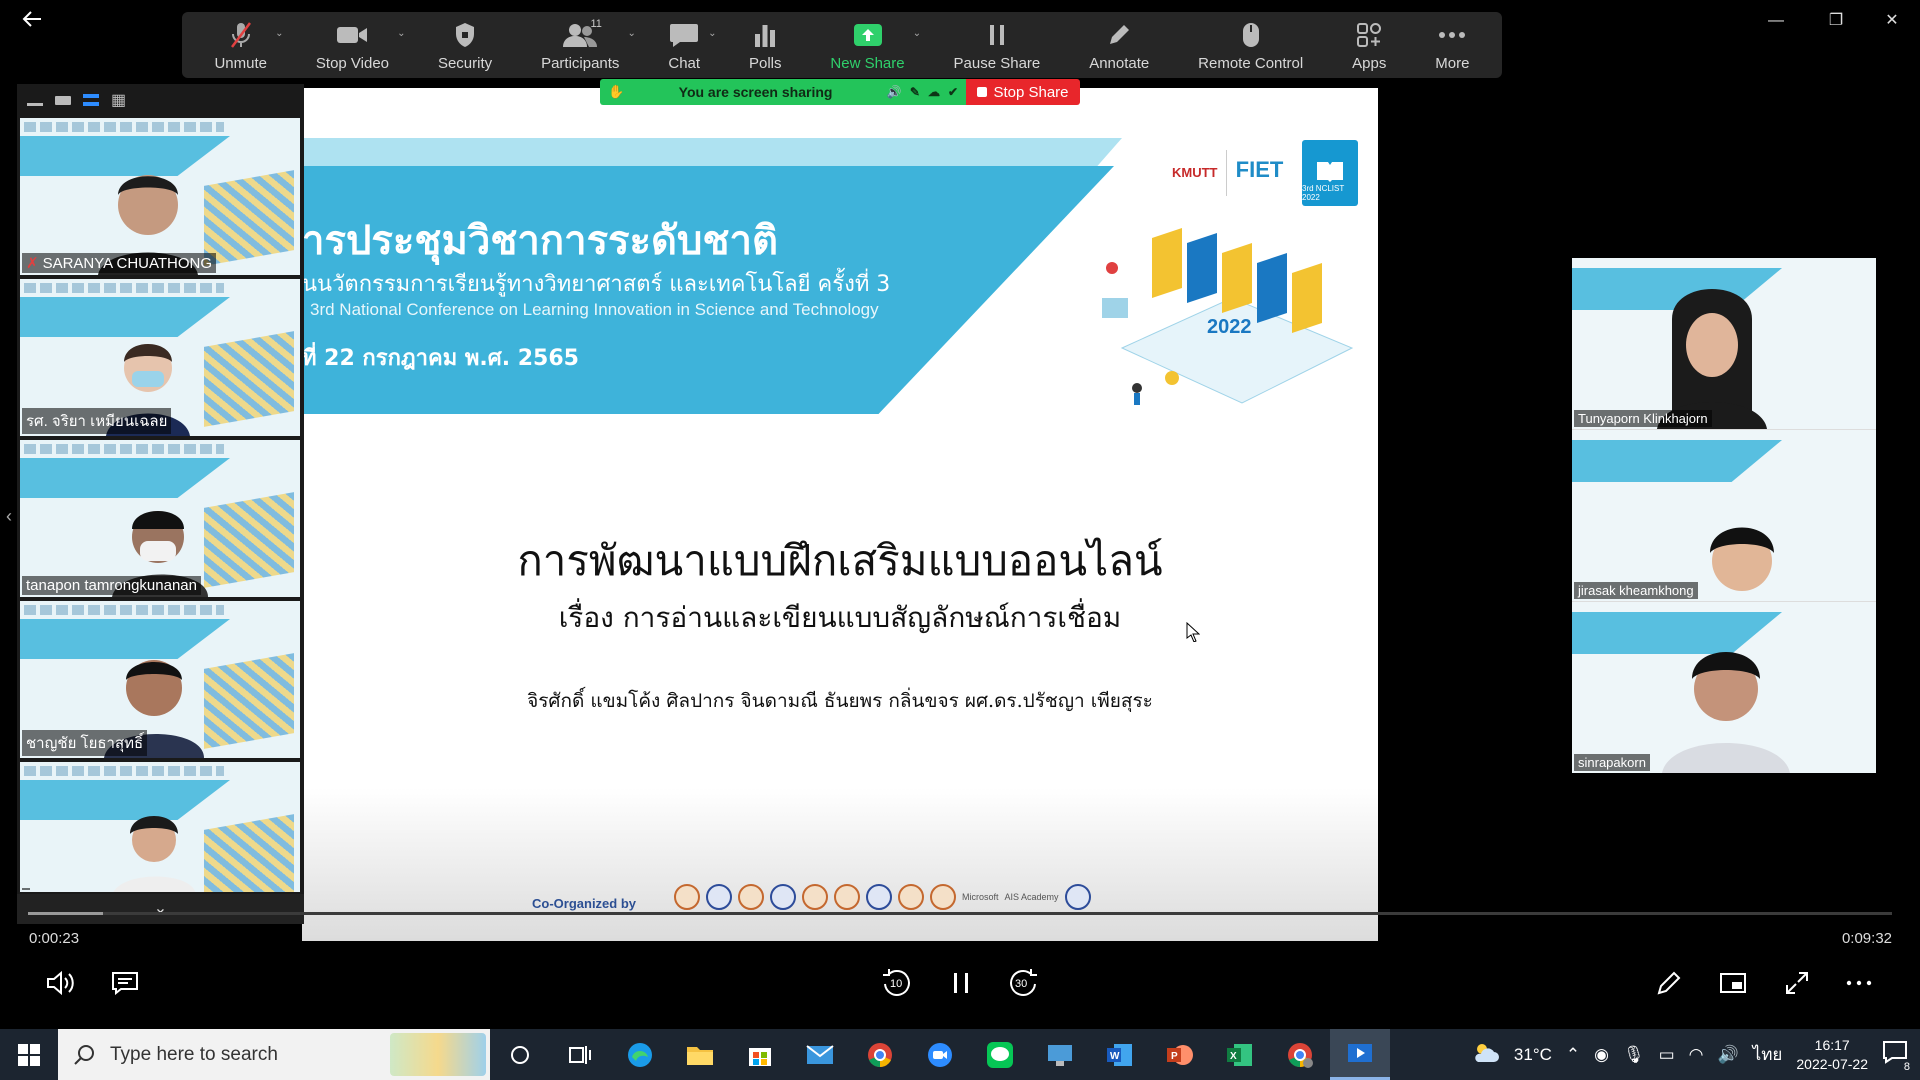  I want to click on participant-video-tile: ✗ SARANYA CHUATHONG, so click(160, 196).